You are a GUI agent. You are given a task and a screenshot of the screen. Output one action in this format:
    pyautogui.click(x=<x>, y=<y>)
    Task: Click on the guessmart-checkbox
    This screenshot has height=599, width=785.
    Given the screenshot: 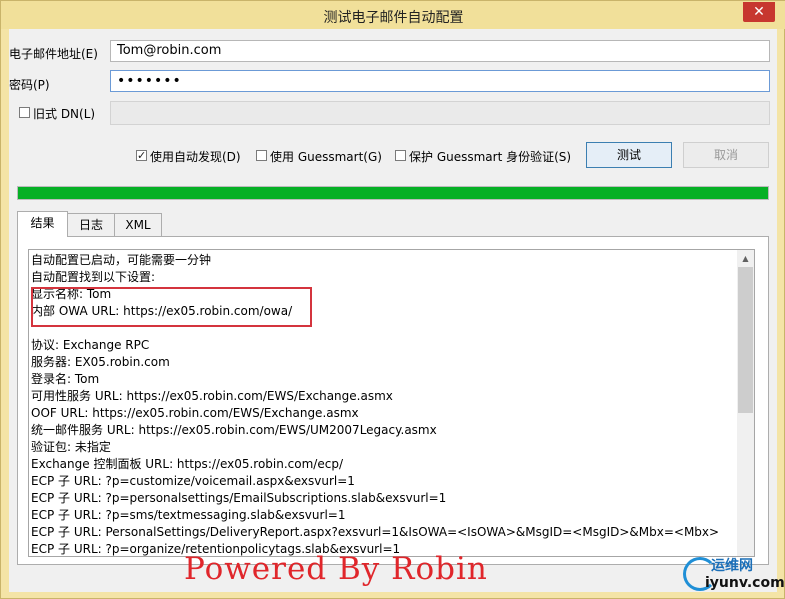 What is the action you would take?
    pyautogui.click(x=261, y=155)
    